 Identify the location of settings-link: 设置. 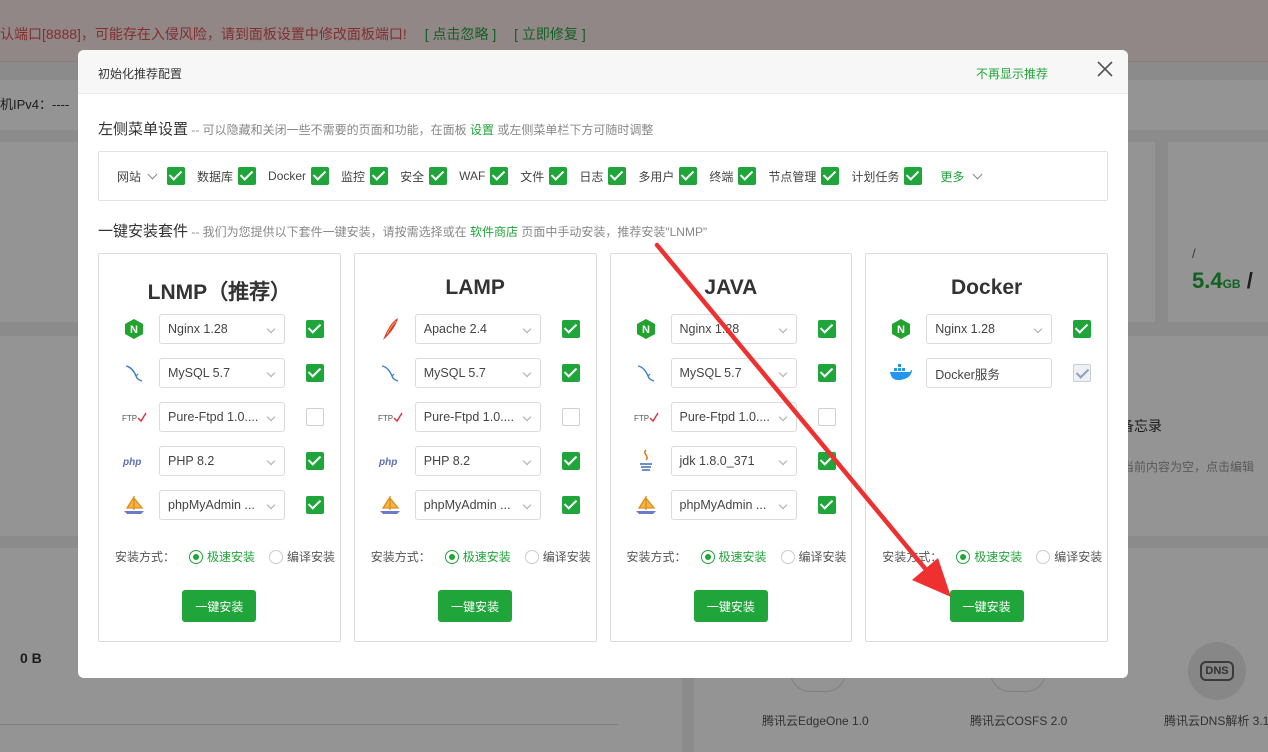
(482, 130).